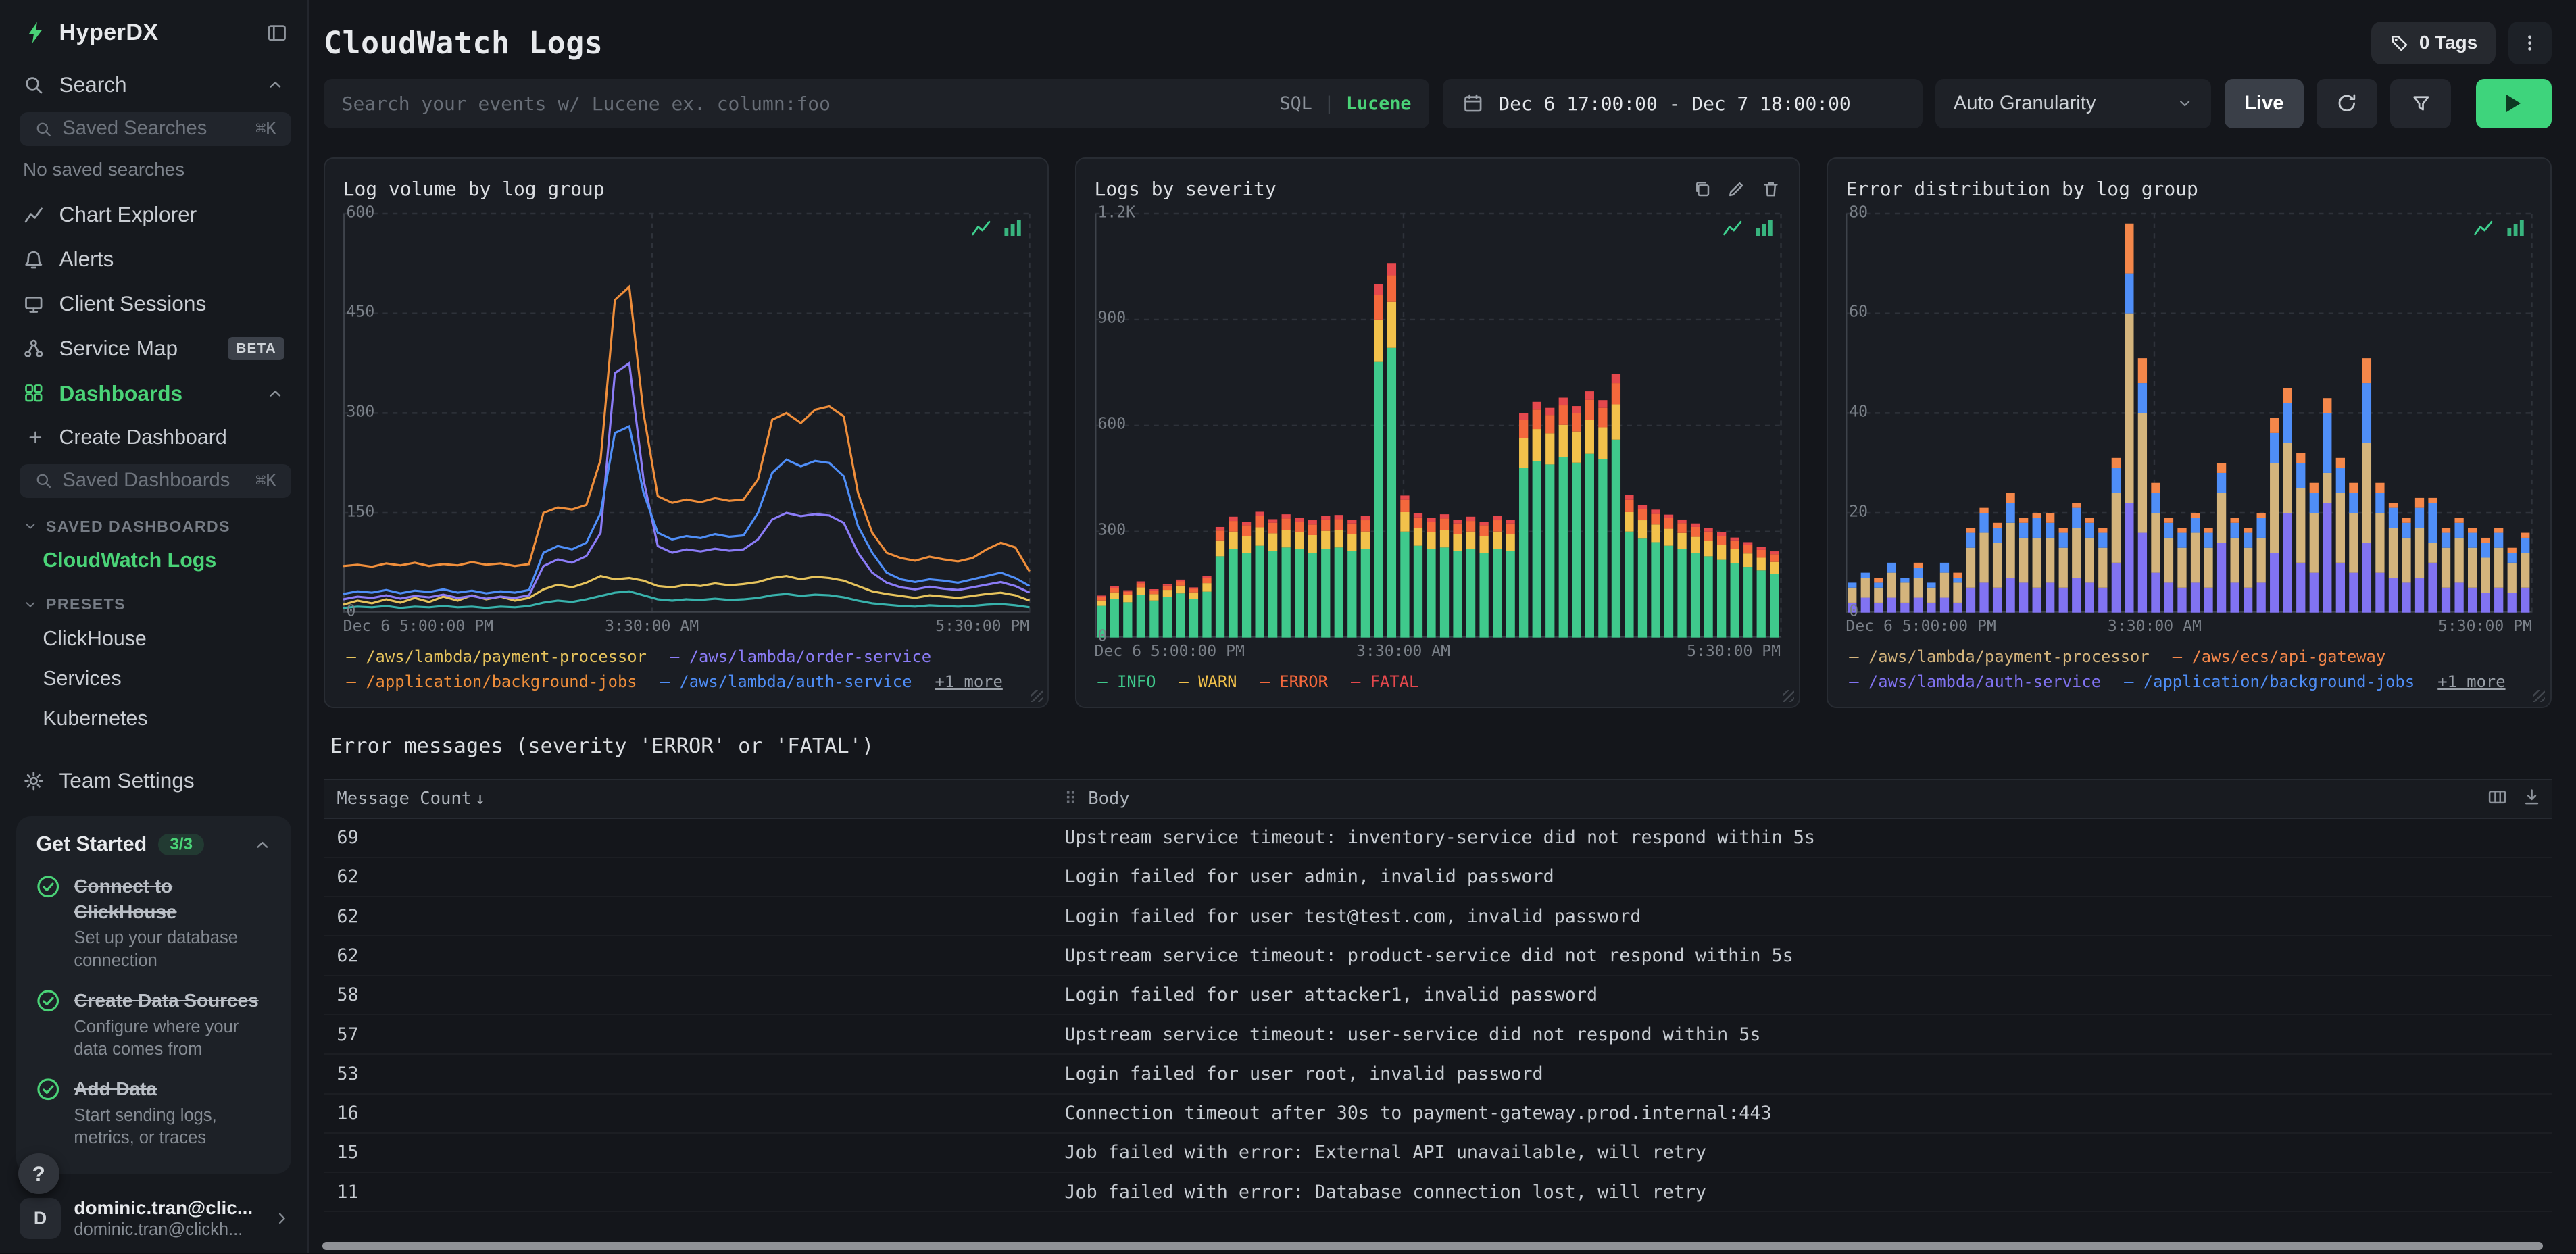 The width and height of the screenshot is (2576, 1254). I want to click on column-header-message-count: Message Count ↓, so click(687, 799).